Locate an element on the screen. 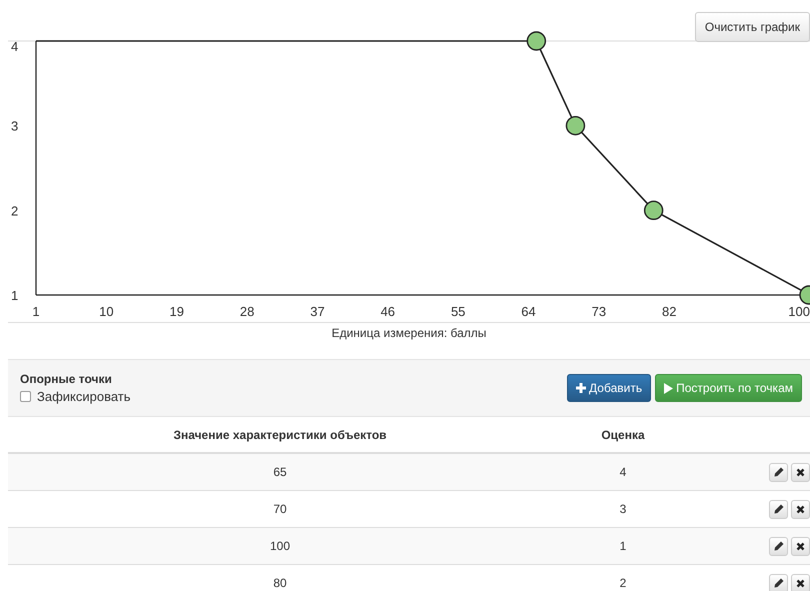 This screenshot has height=591, width=810. plus-icon is located at coordinates (581, 388).